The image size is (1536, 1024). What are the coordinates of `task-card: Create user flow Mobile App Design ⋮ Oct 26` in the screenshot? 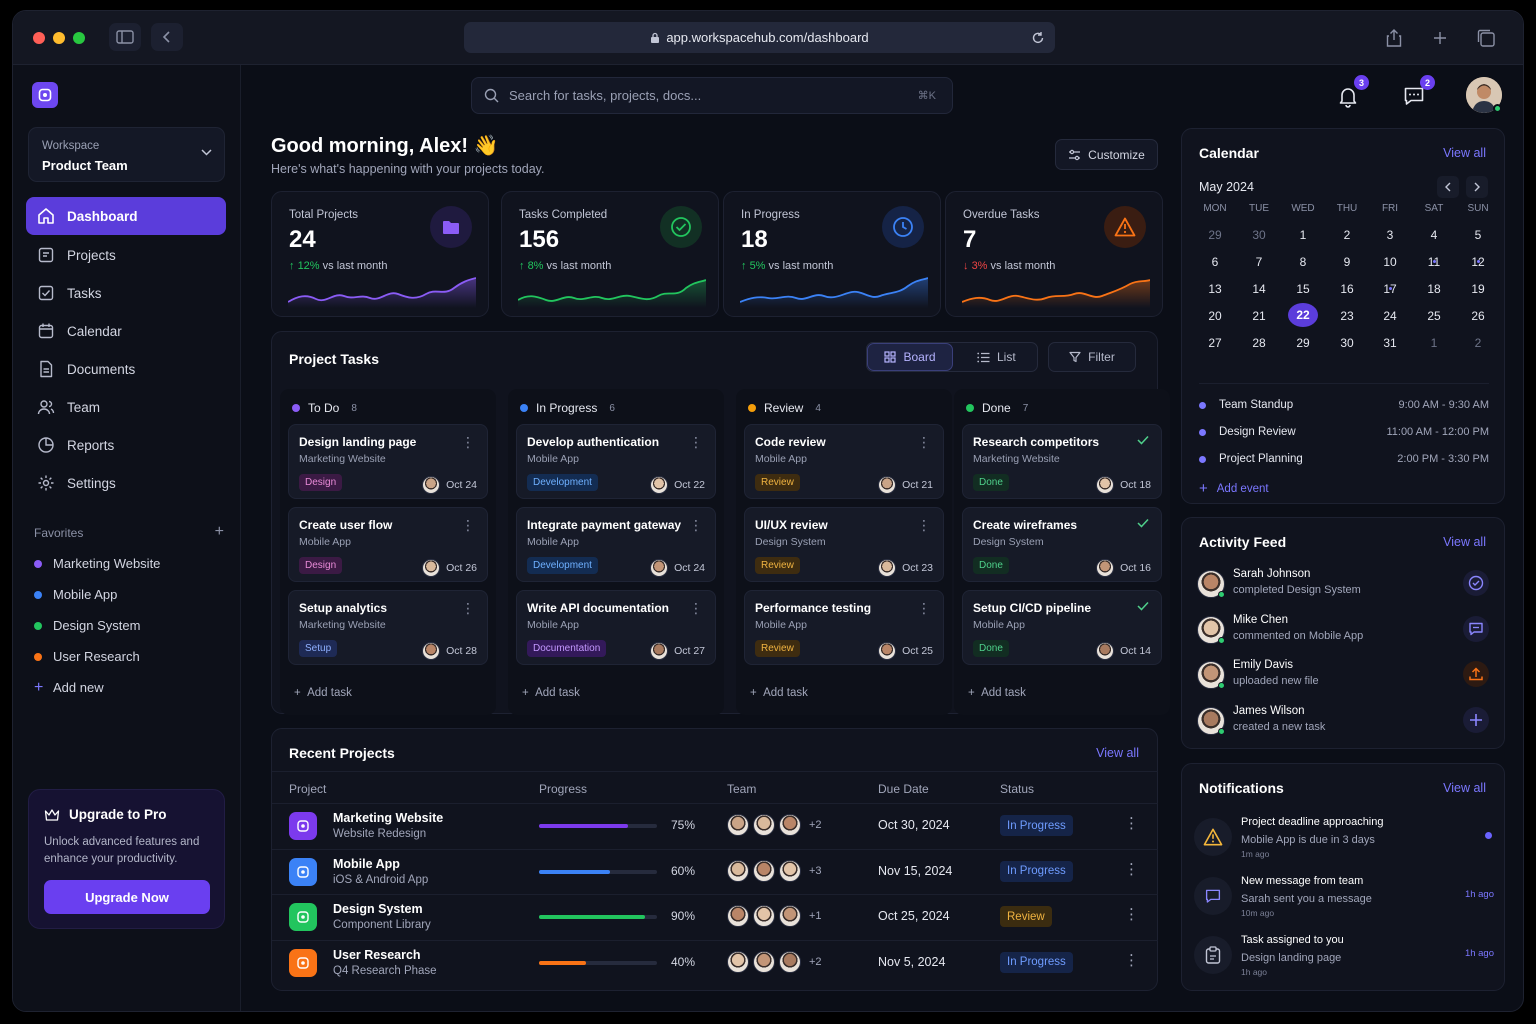 It's located at (388, 544).